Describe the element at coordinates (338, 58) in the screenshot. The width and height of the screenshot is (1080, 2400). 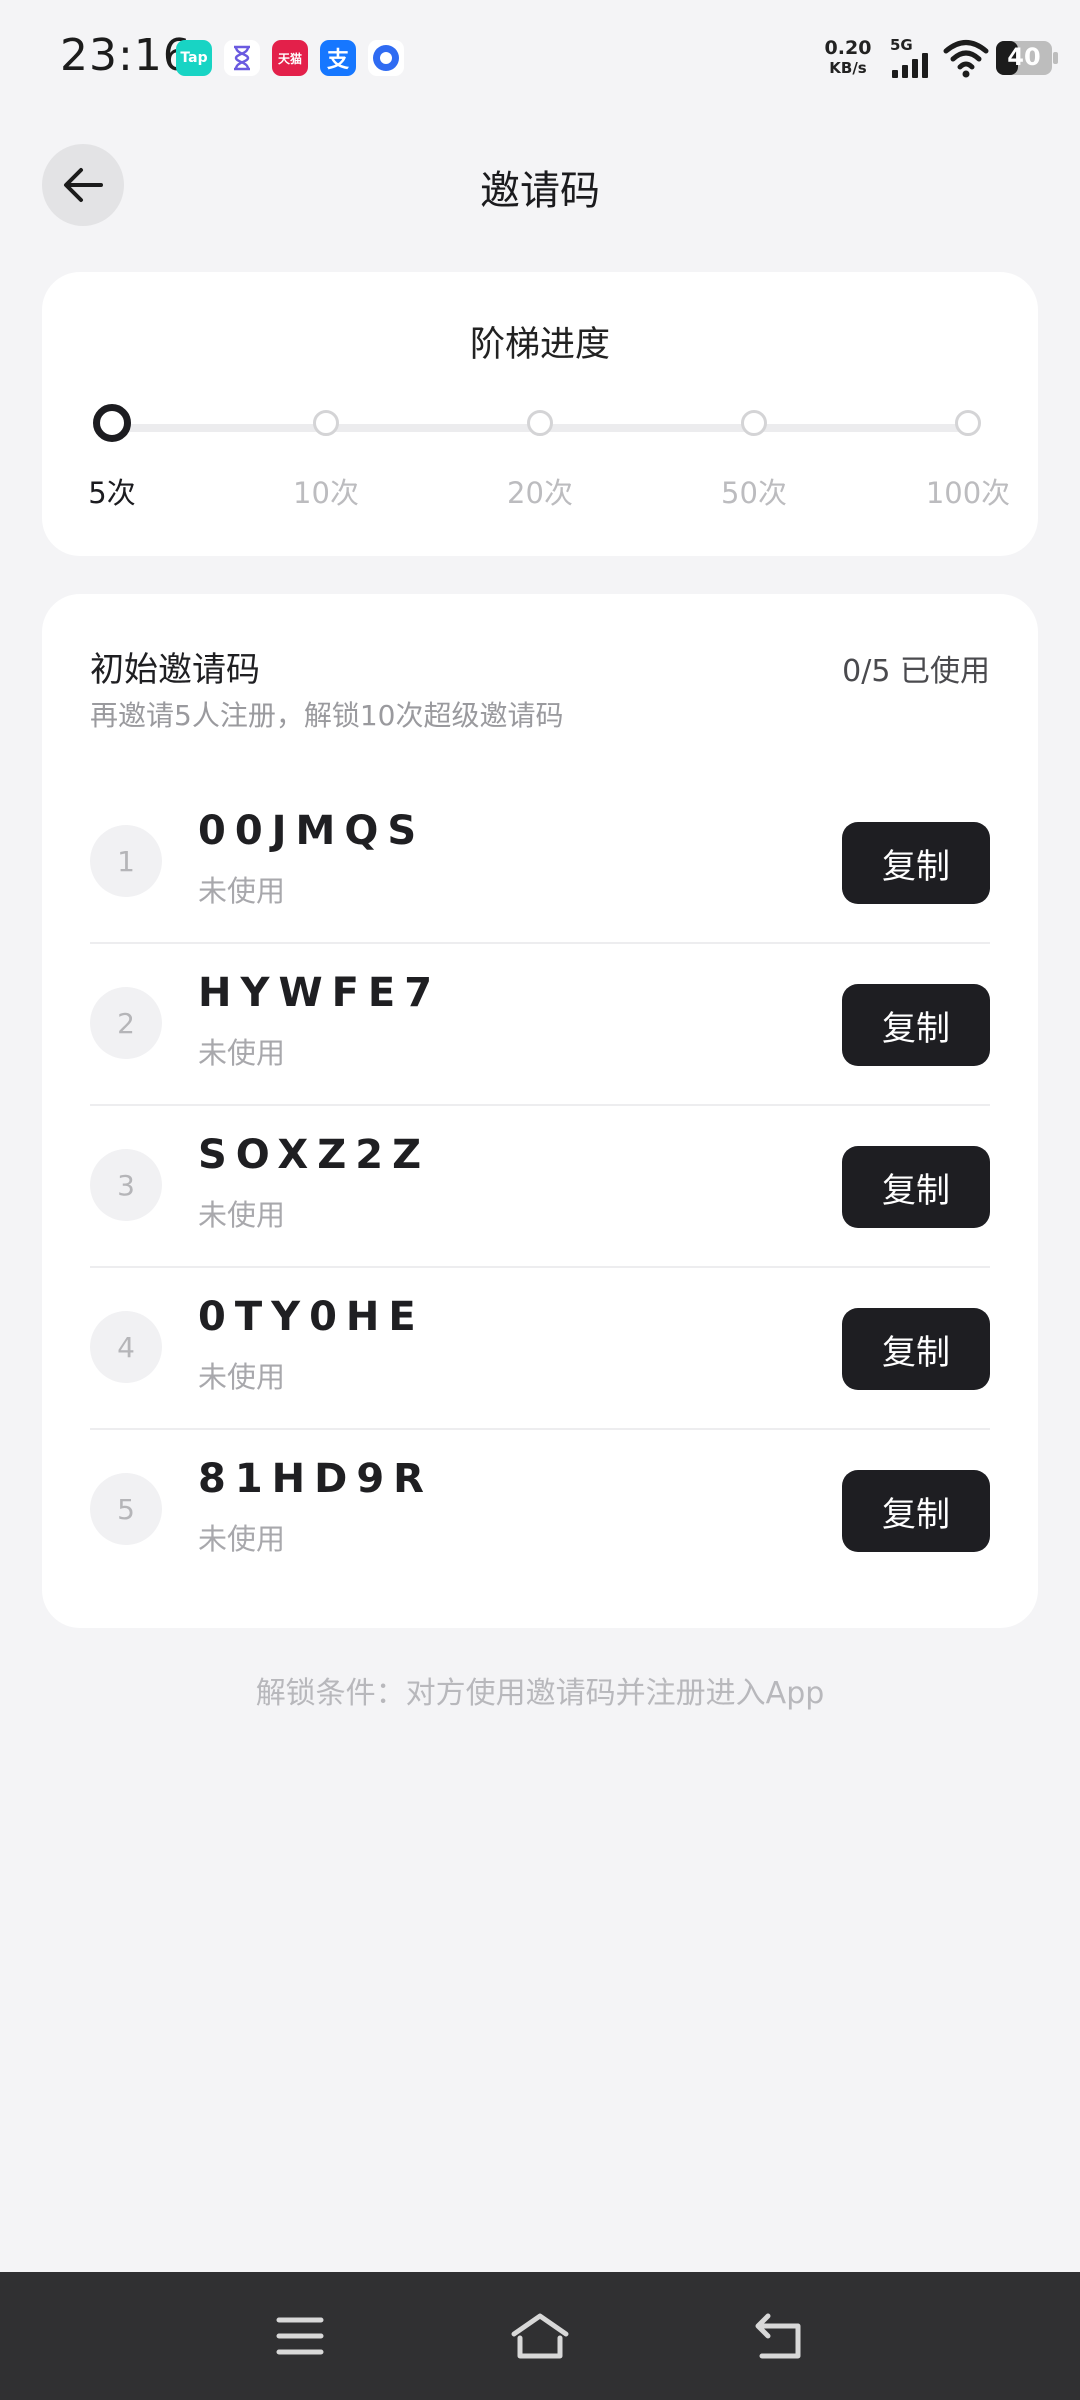
I see `alipay-icon: 支` at that location.